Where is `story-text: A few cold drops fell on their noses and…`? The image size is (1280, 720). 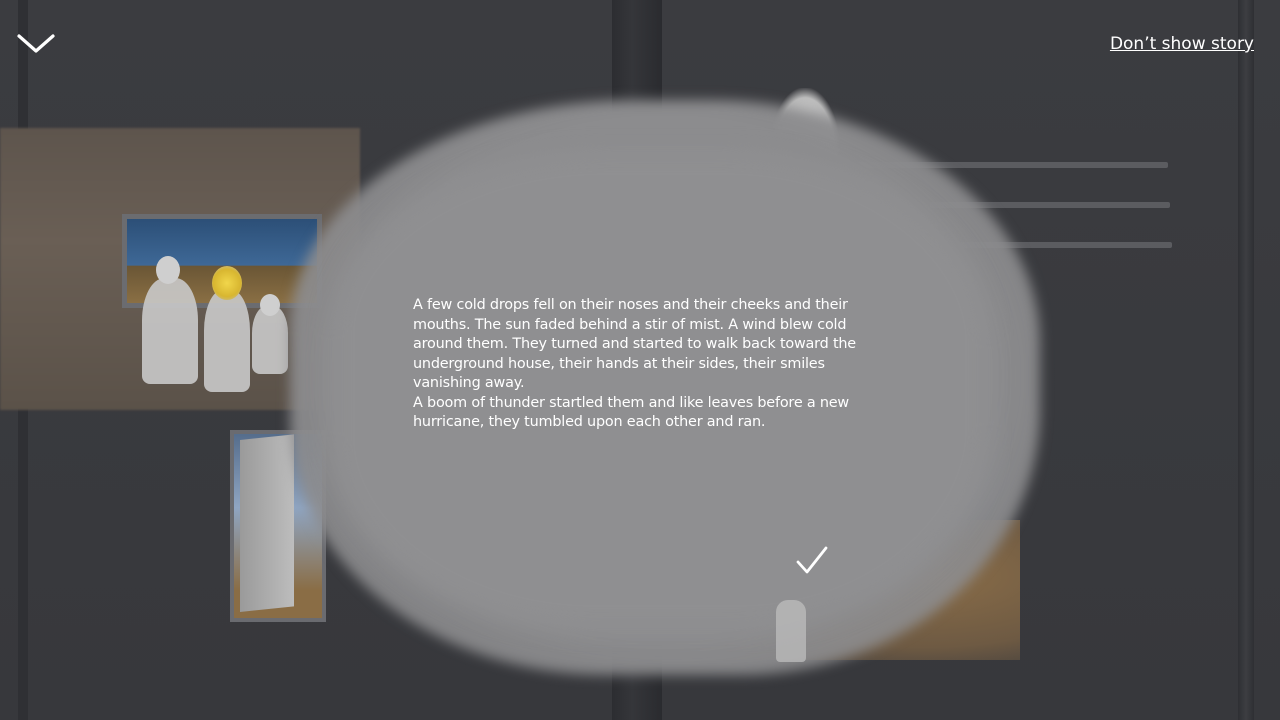
story-text: A few cold drops fell on their noses and… is located at coordinates (648, 364).